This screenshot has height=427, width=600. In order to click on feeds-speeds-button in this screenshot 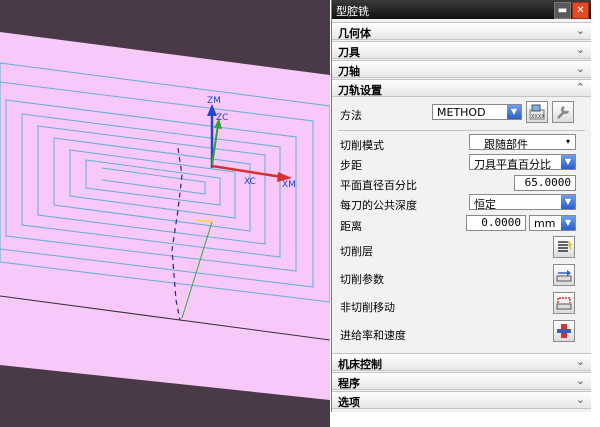, I will do `click(564, 331)`.